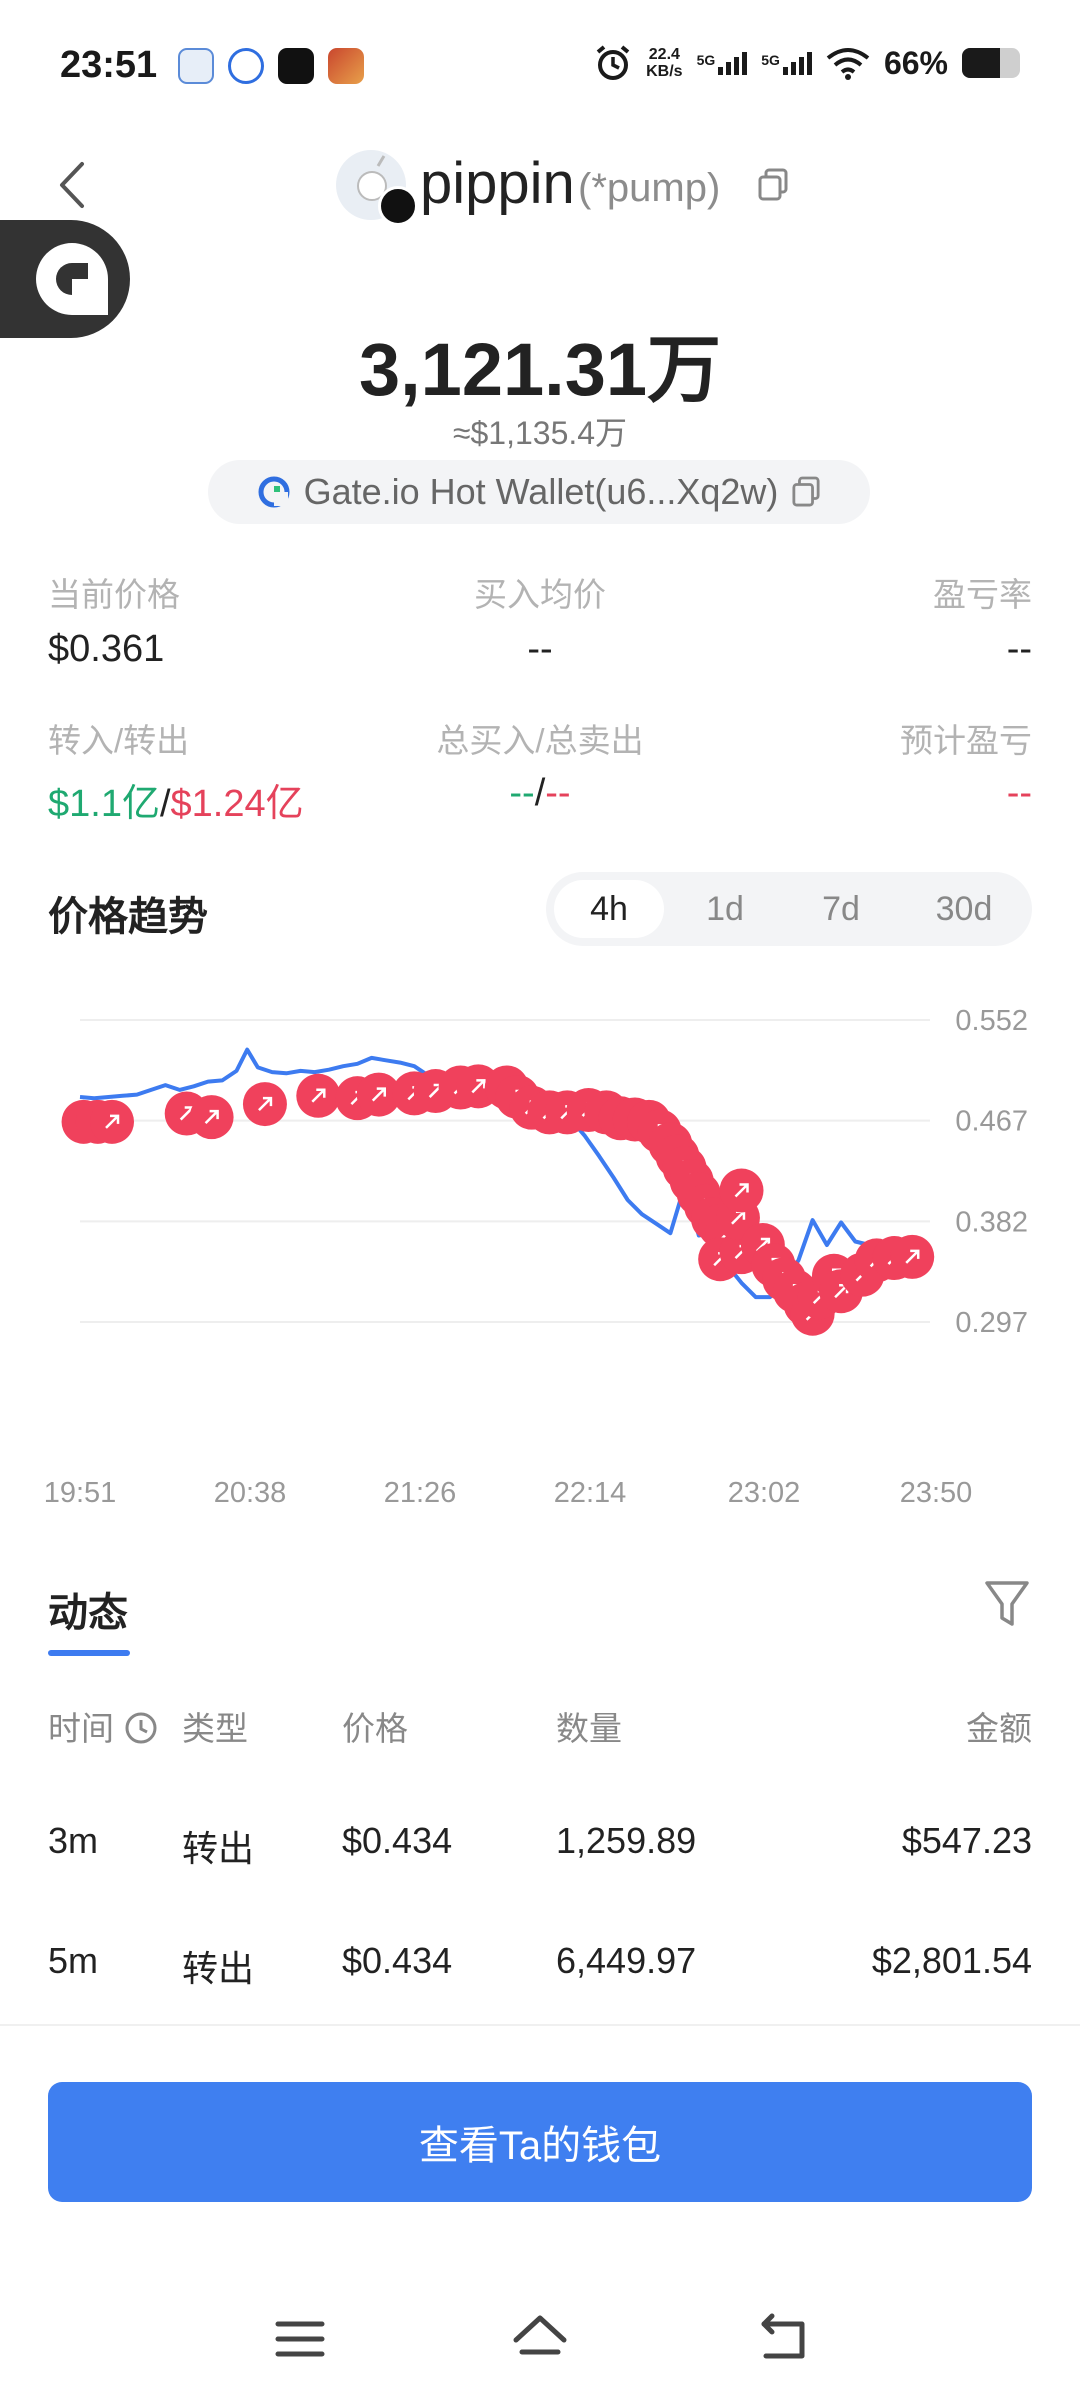 The width and height of the screenshot is (1080, 2400). What do you see at coordinates (72, 185) in the screenshot?
I see `back-arrow-icon` at bounding box center [72, 185].